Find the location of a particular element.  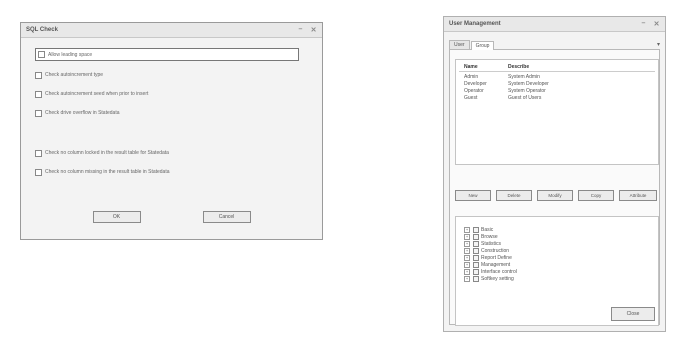

action-buttons: New Delete Modify Copy Attribute is located at coordinates (556, 195).